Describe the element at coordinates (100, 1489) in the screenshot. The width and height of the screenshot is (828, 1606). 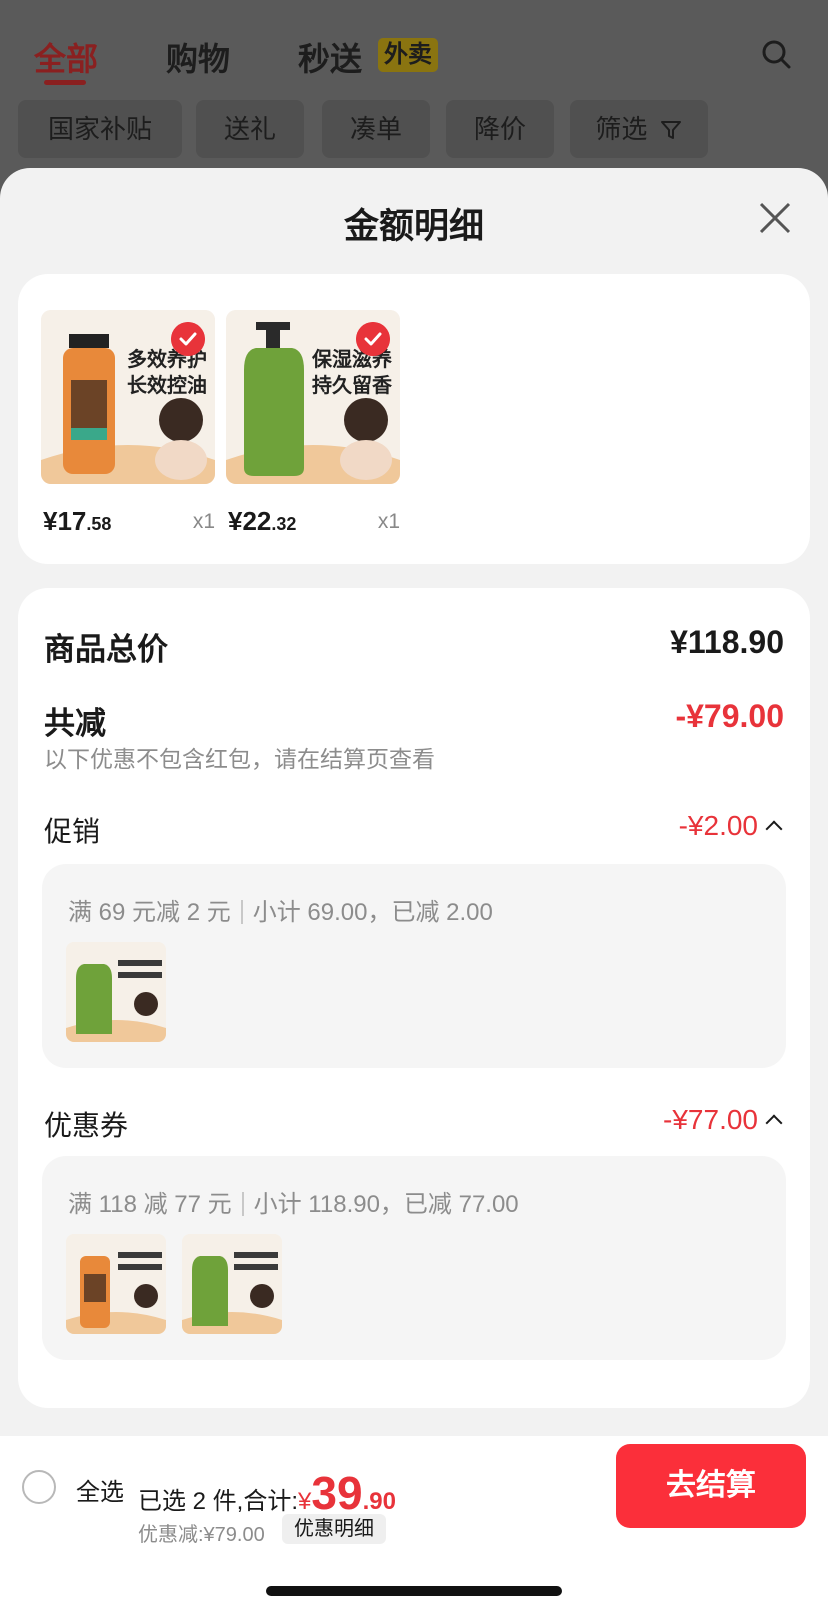
I see `select-all-label: 全选` at that location.